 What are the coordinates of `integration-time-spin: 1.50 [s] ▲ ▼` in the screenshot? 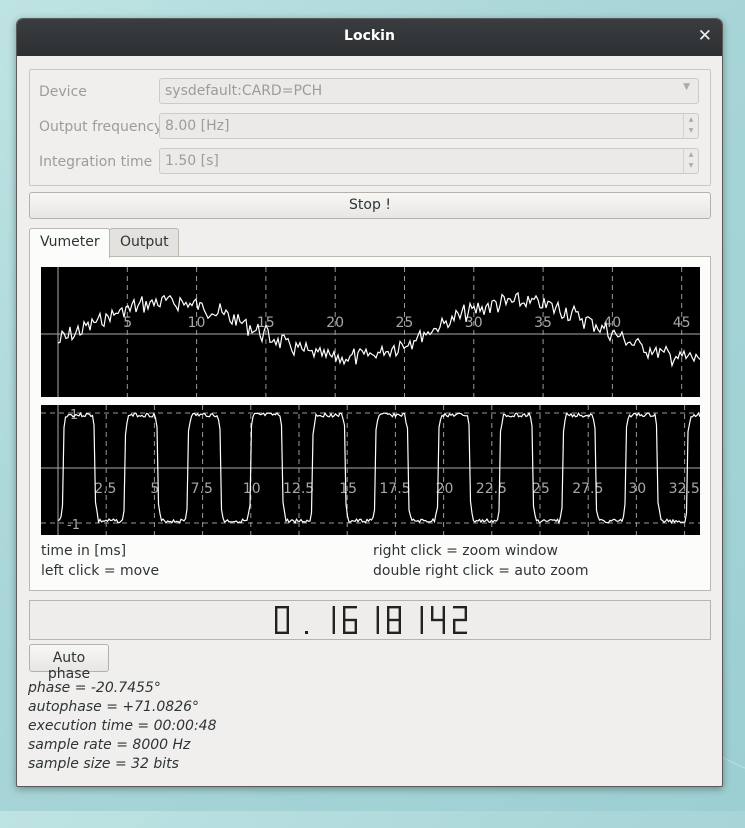 It's located at (429, 161).